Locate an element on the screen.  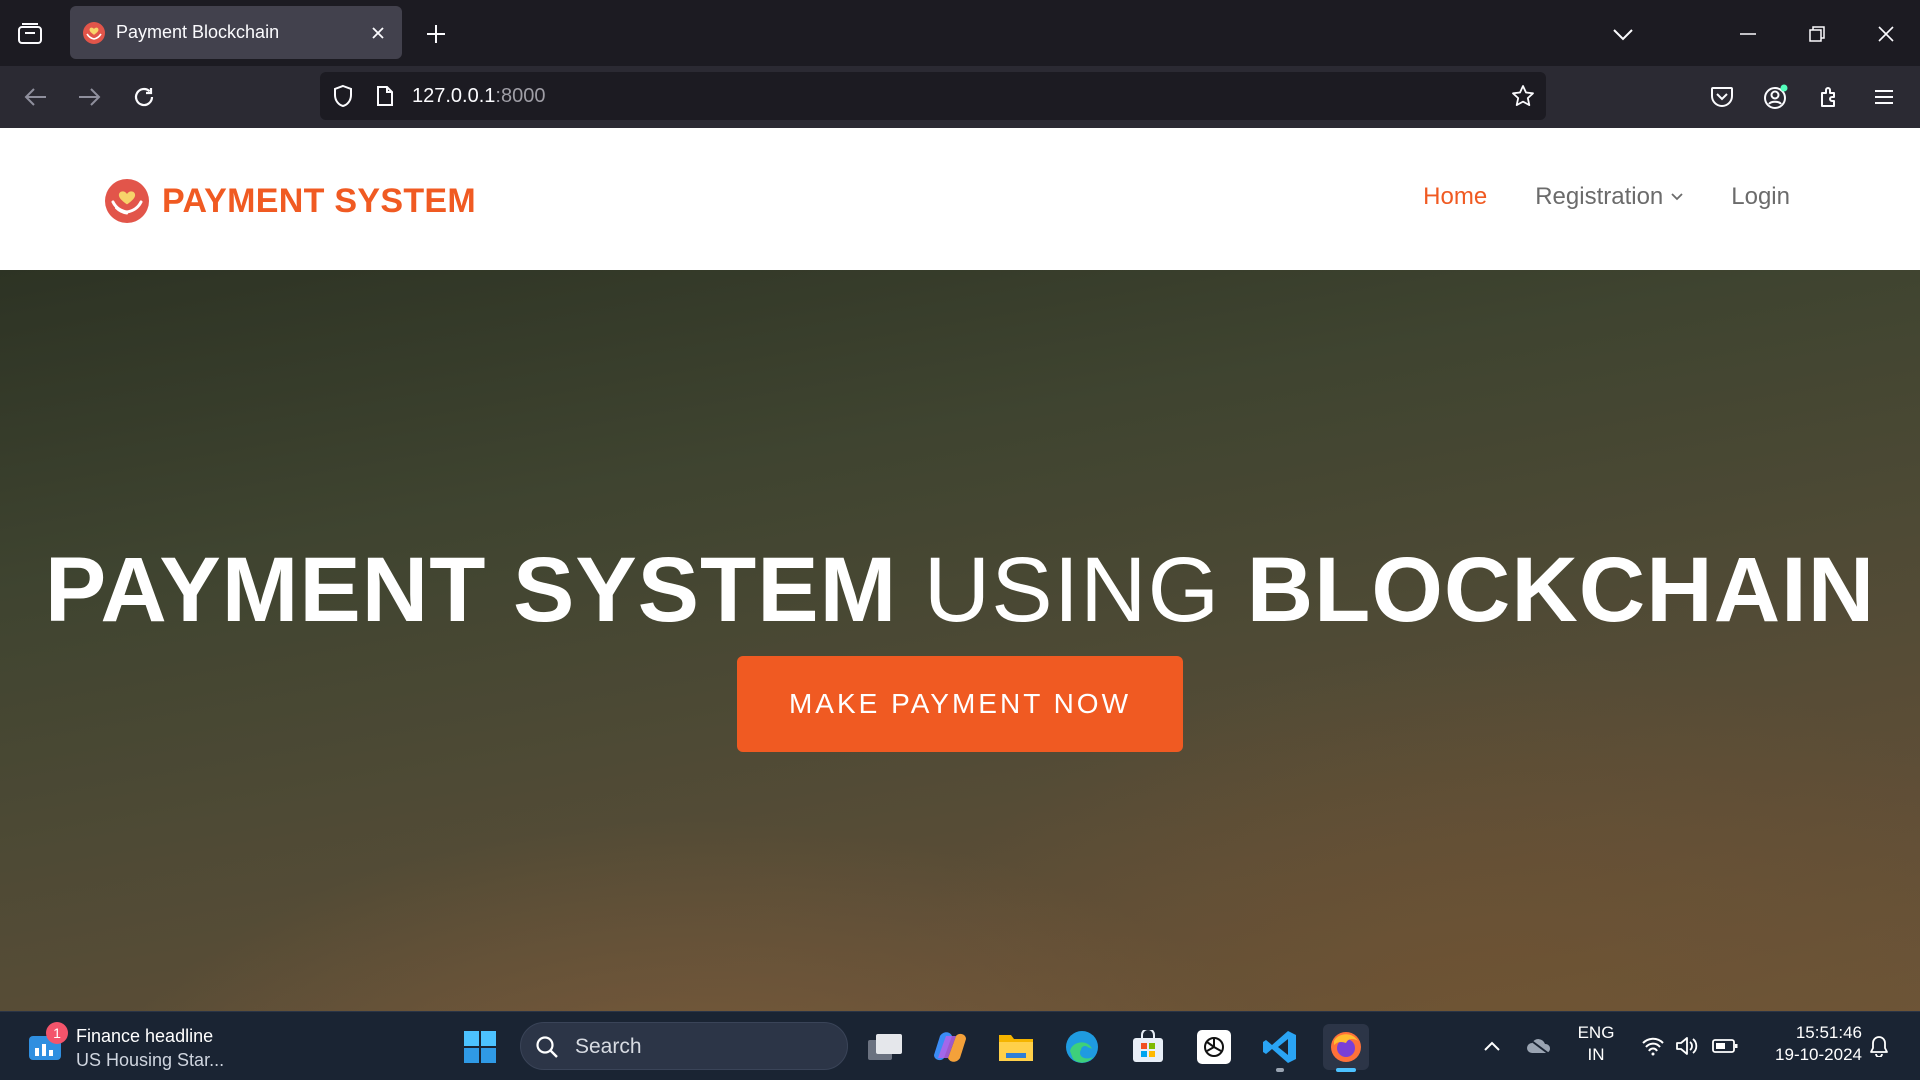
battery-icon is located at coordinates (1725, 1046).